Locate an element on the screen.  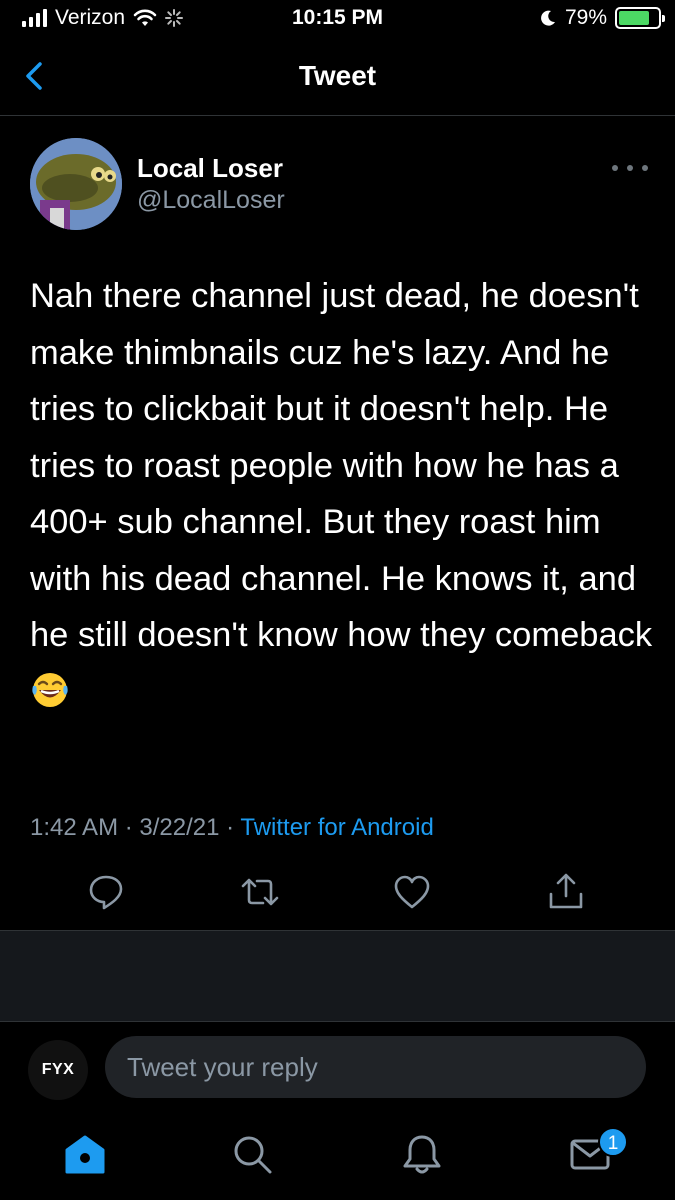
status-right: 79% is located at coordinates (602, 18).